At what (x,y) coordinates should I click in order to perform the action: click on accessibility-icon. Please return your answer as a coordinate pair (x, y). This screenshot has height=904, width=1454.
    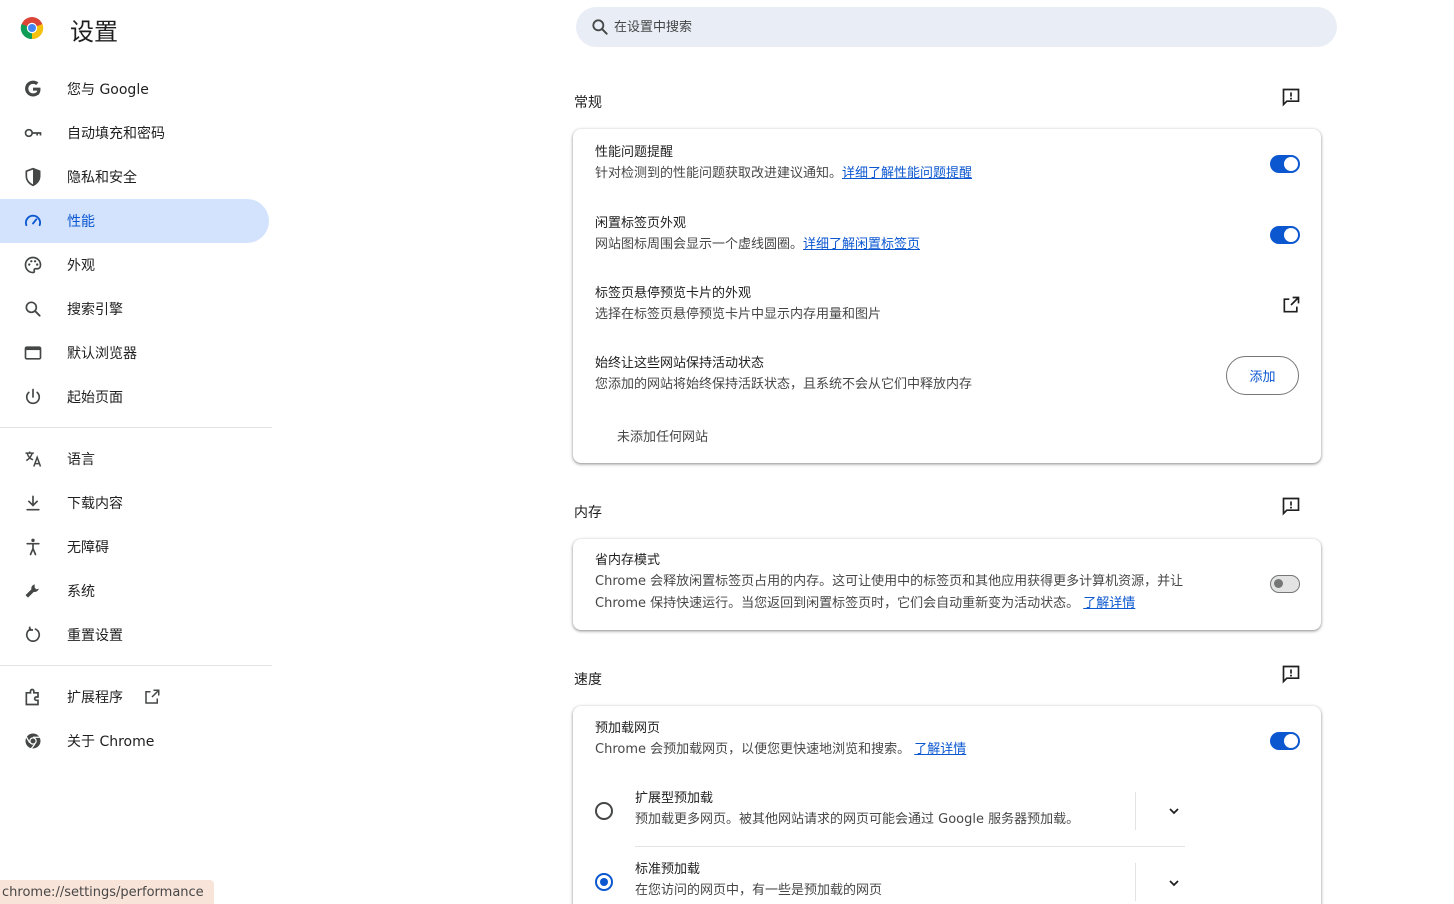
    Looking at the image, I should click on (33, 547).